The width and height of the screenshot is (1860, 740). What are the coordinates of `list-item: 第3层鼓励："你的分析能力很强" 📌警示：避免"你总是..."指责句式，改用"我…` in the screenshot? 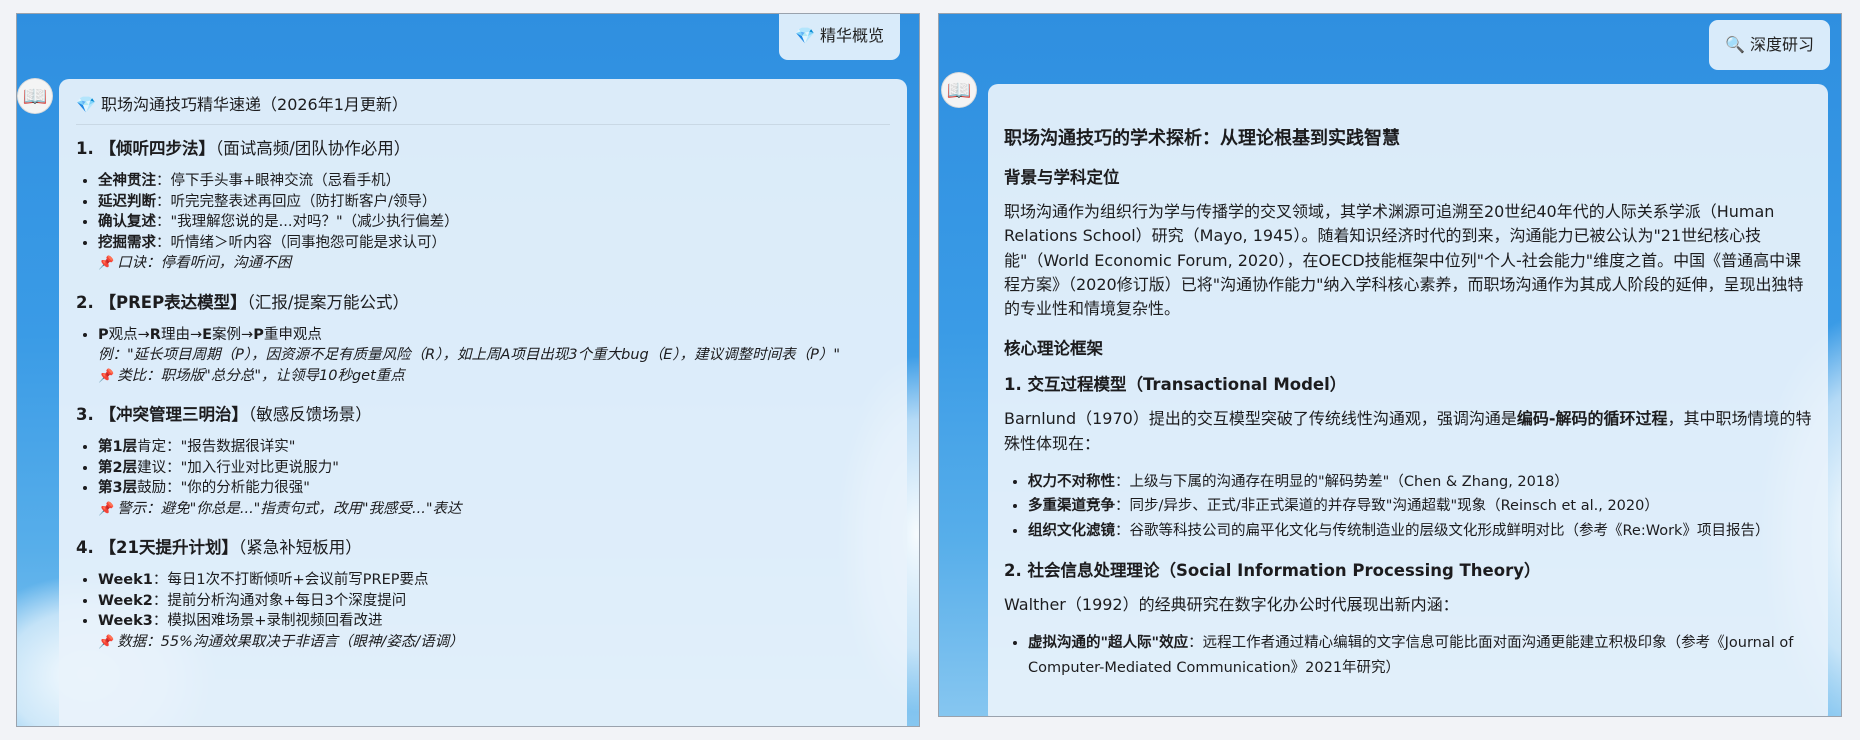 It's located at (494, 499).